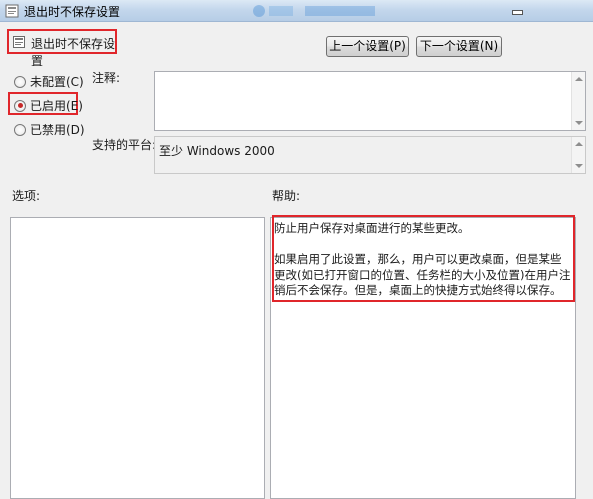  I want to click on comment-textarea, so click(370, 101).